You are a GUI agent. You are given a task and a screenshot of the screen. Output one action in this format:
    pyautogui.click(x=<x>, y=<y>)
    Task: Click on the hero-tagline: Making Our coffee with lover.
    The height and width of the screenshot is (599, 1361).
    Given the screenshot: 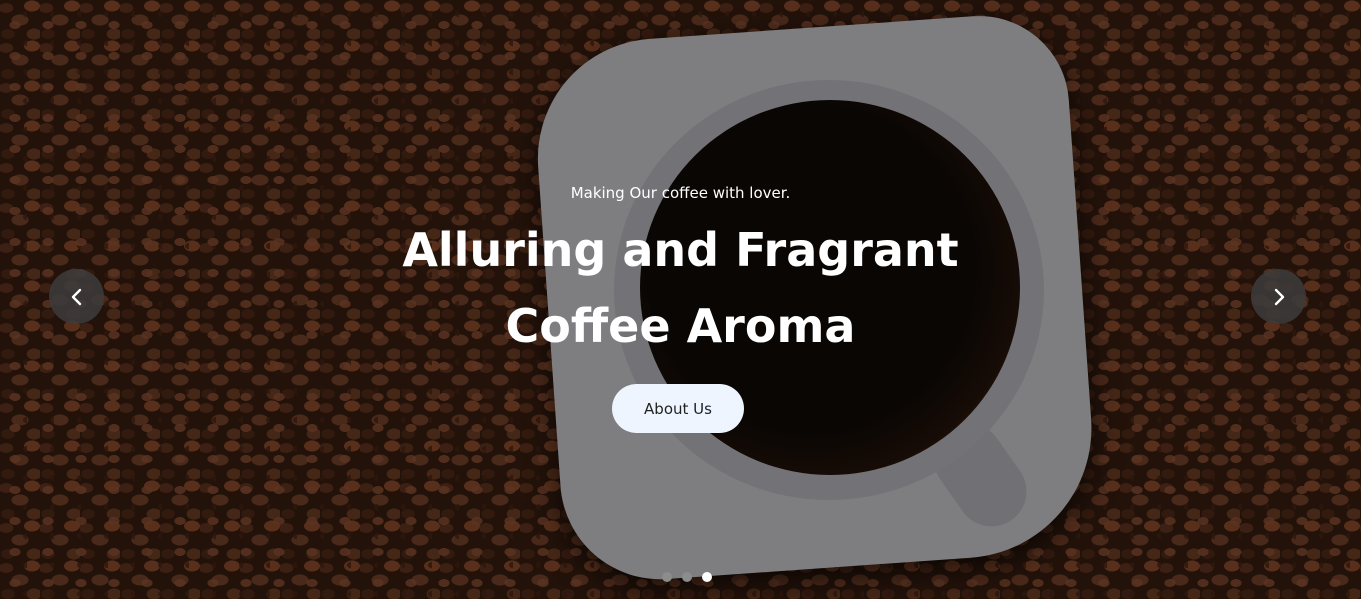 What is the action you would take?
    pyautogui.click(x=680, y=193)
    